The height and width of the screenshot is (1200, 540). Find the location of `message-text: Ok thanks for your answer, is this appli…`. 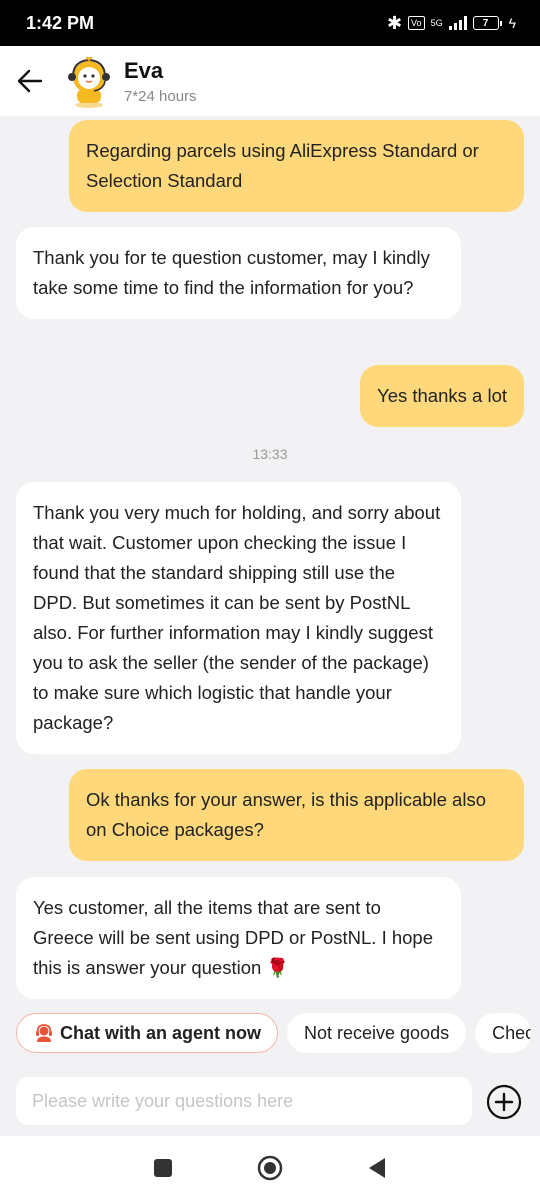

message-text: Ok thanks for your answer, is this appli… is located at coordinates (286, 814).